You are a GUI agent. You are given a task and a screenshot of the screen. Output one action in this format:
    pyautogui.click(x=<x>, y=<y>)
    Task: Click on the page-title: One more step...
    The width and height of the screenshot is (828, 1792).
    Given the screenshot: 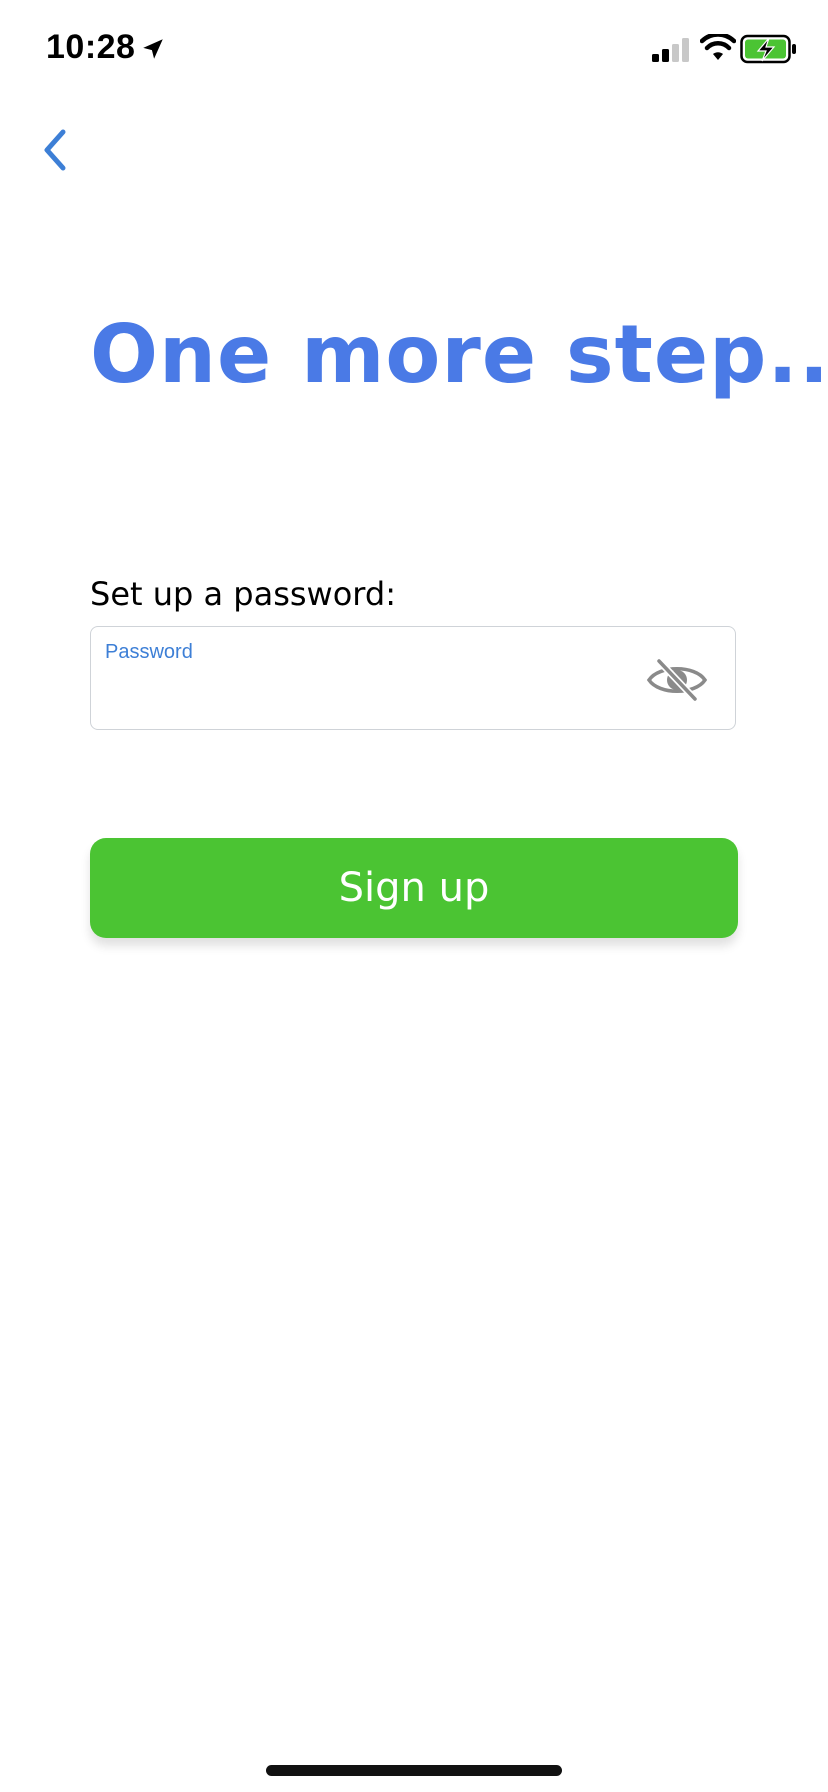 What is the action you would take?
    pyautogui.click(x=459, y=354)
    